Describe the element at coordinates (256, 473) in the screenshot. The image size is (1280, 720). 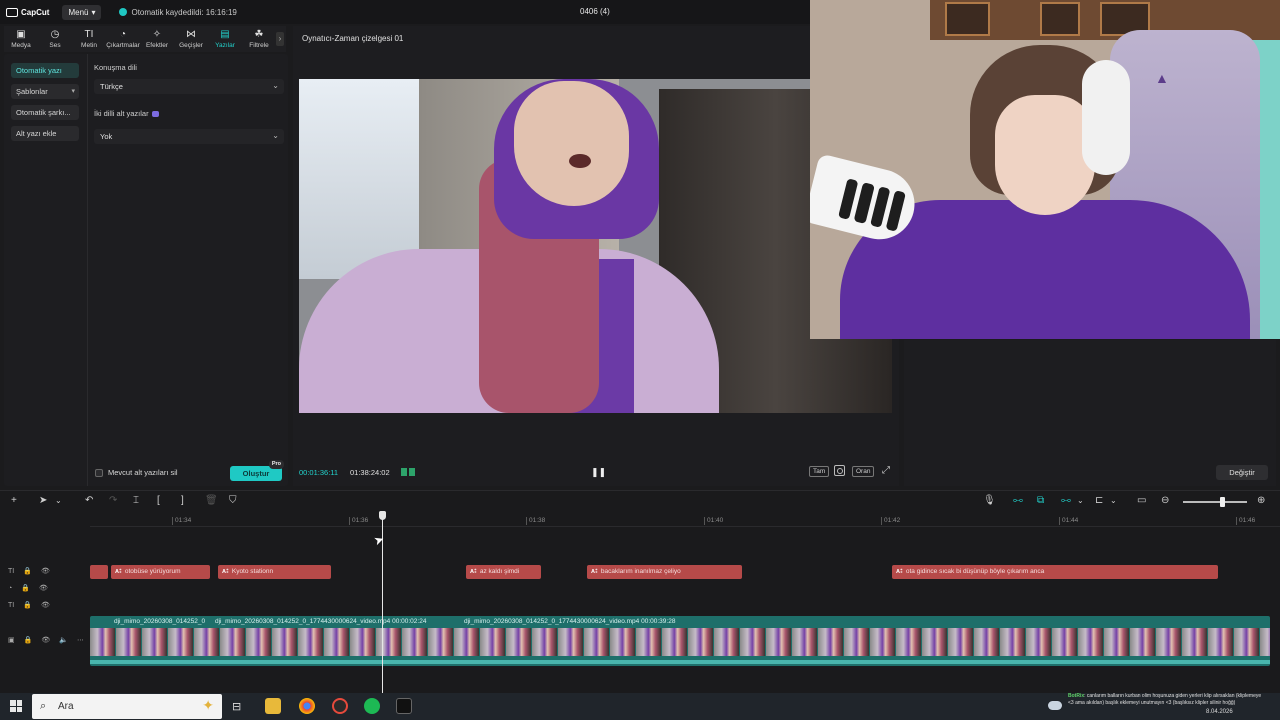
I see `create-label: Oluştur` at that location.